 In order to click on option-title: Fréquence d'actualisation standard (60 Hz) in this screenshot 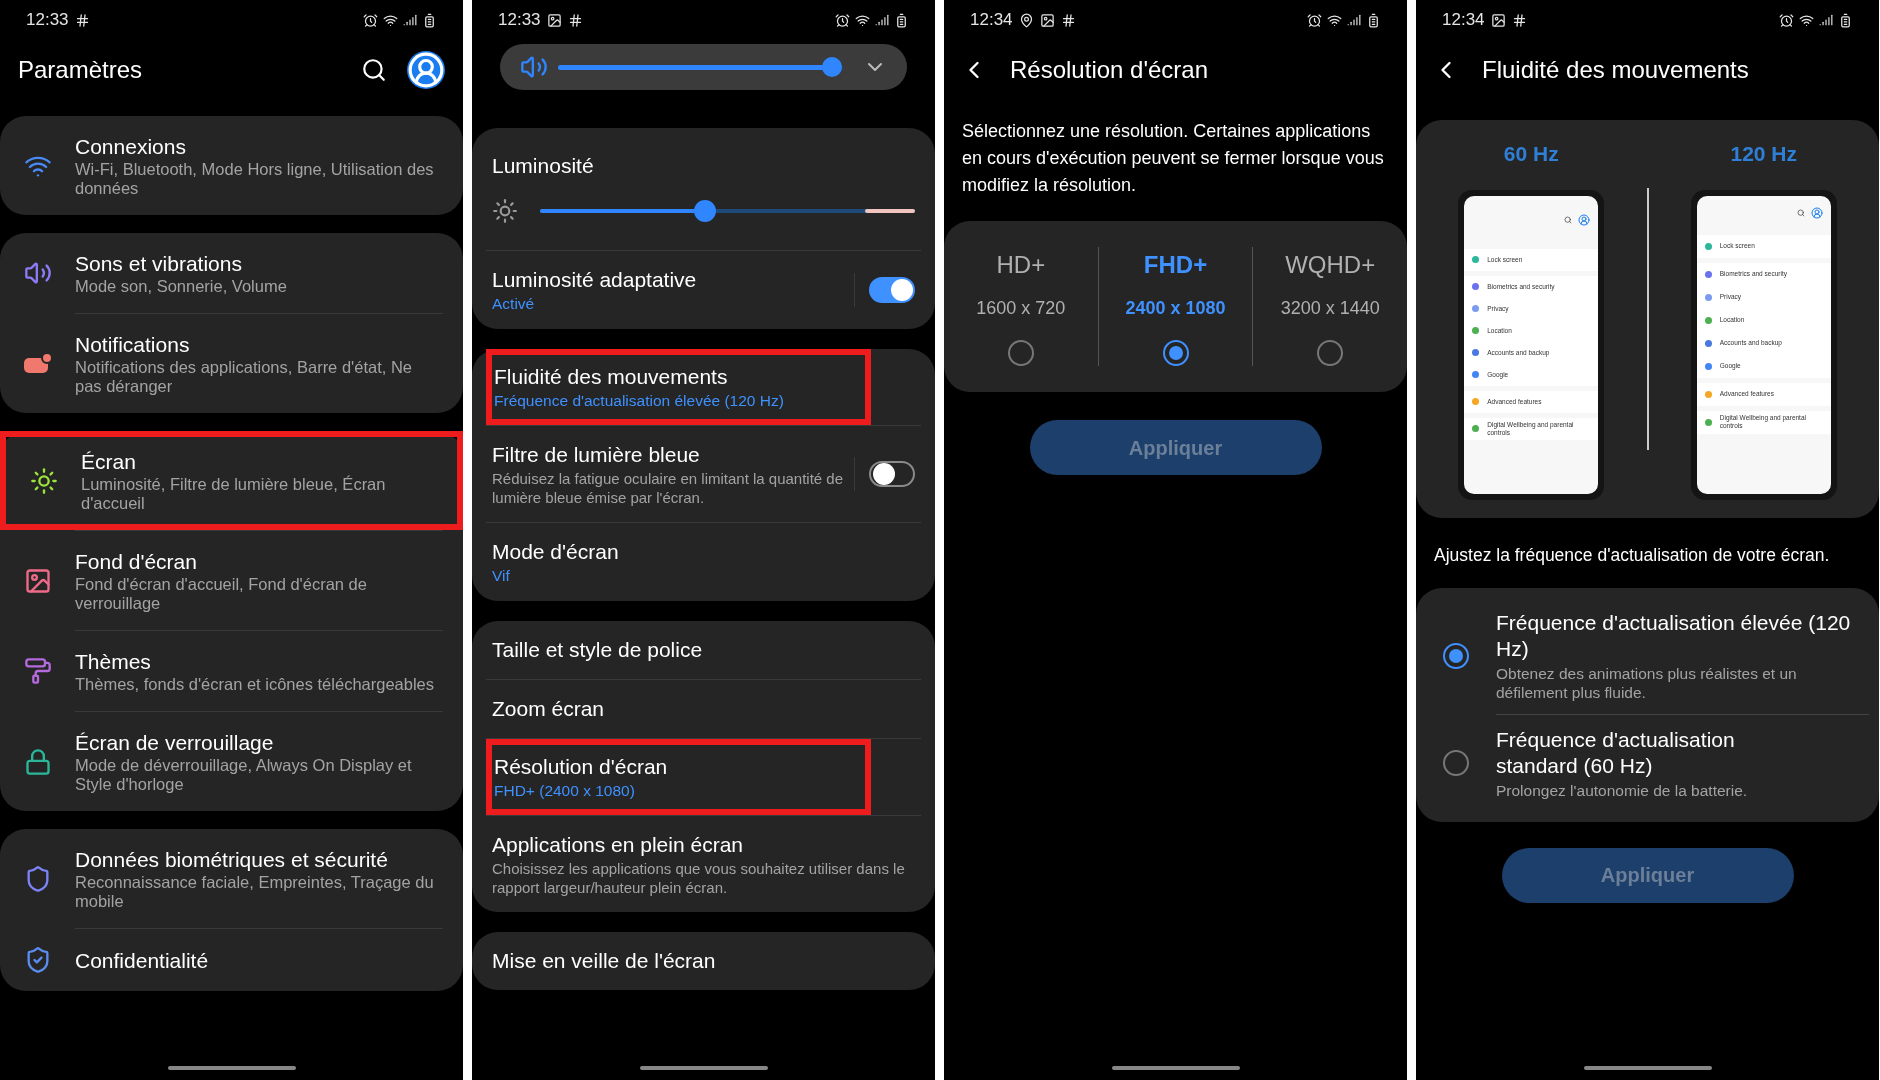, I will do `click(1636, 752)`.